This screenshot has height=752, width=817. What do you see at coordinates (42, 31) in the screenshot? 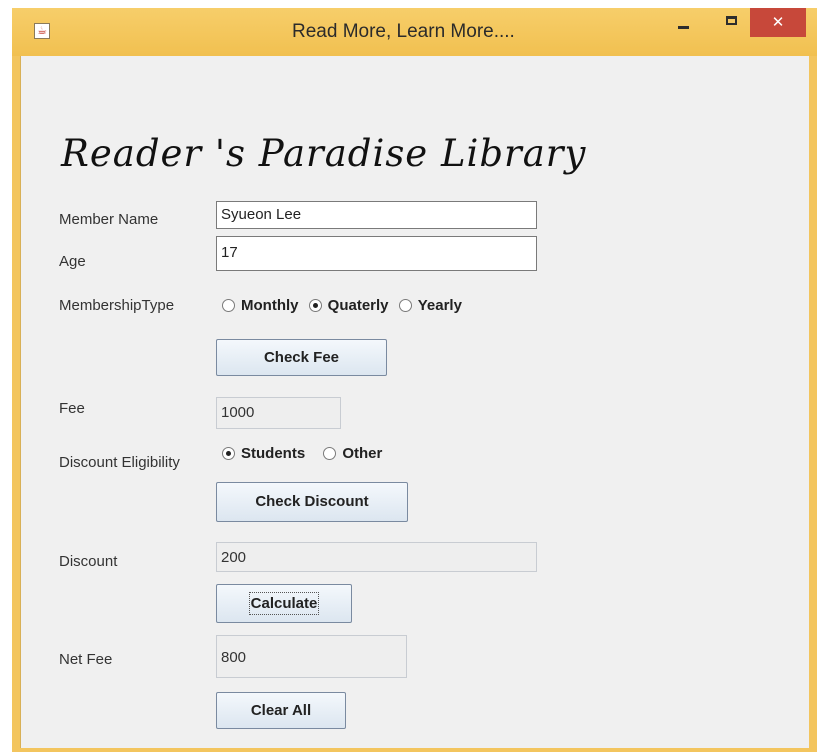
I see `java-app-icon: ☕` at bounding box center [42, 31].